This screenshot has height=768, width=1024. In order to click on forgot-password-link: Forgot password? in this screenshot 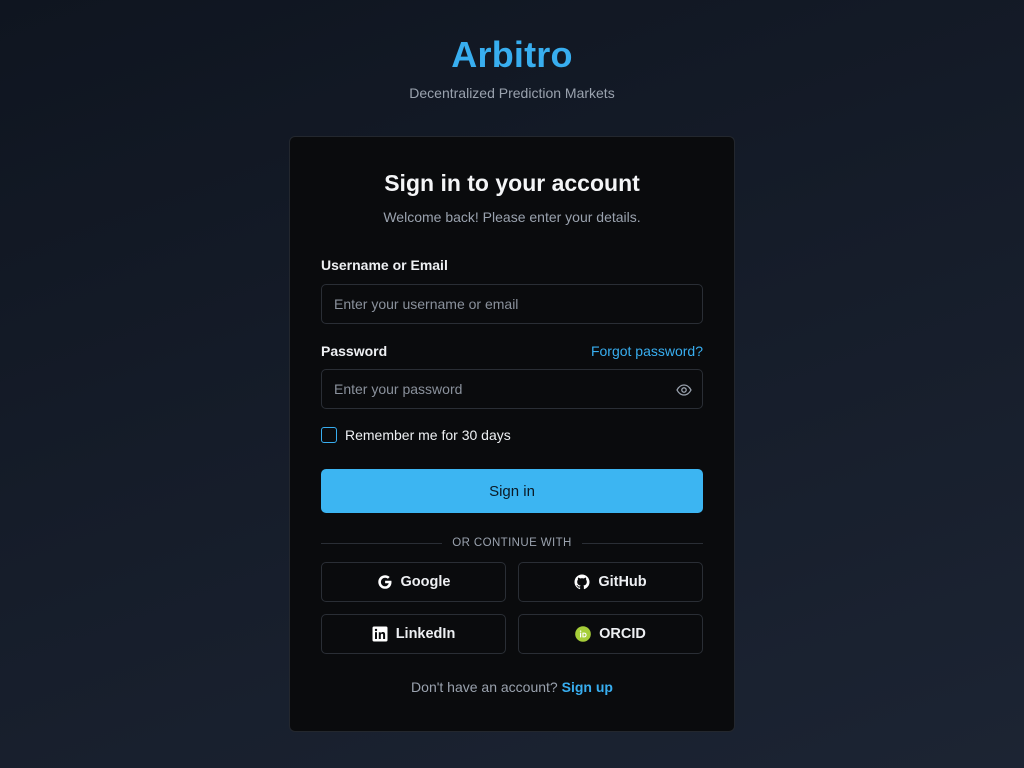, I will do `click(647, 351)`.